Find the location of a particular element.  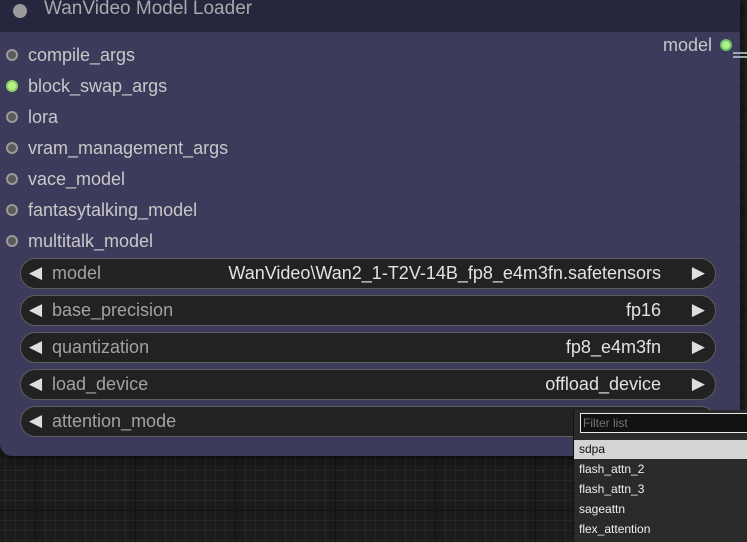

node-title-bar: WanVideo Model Loader is located at coordinates (370, 16).